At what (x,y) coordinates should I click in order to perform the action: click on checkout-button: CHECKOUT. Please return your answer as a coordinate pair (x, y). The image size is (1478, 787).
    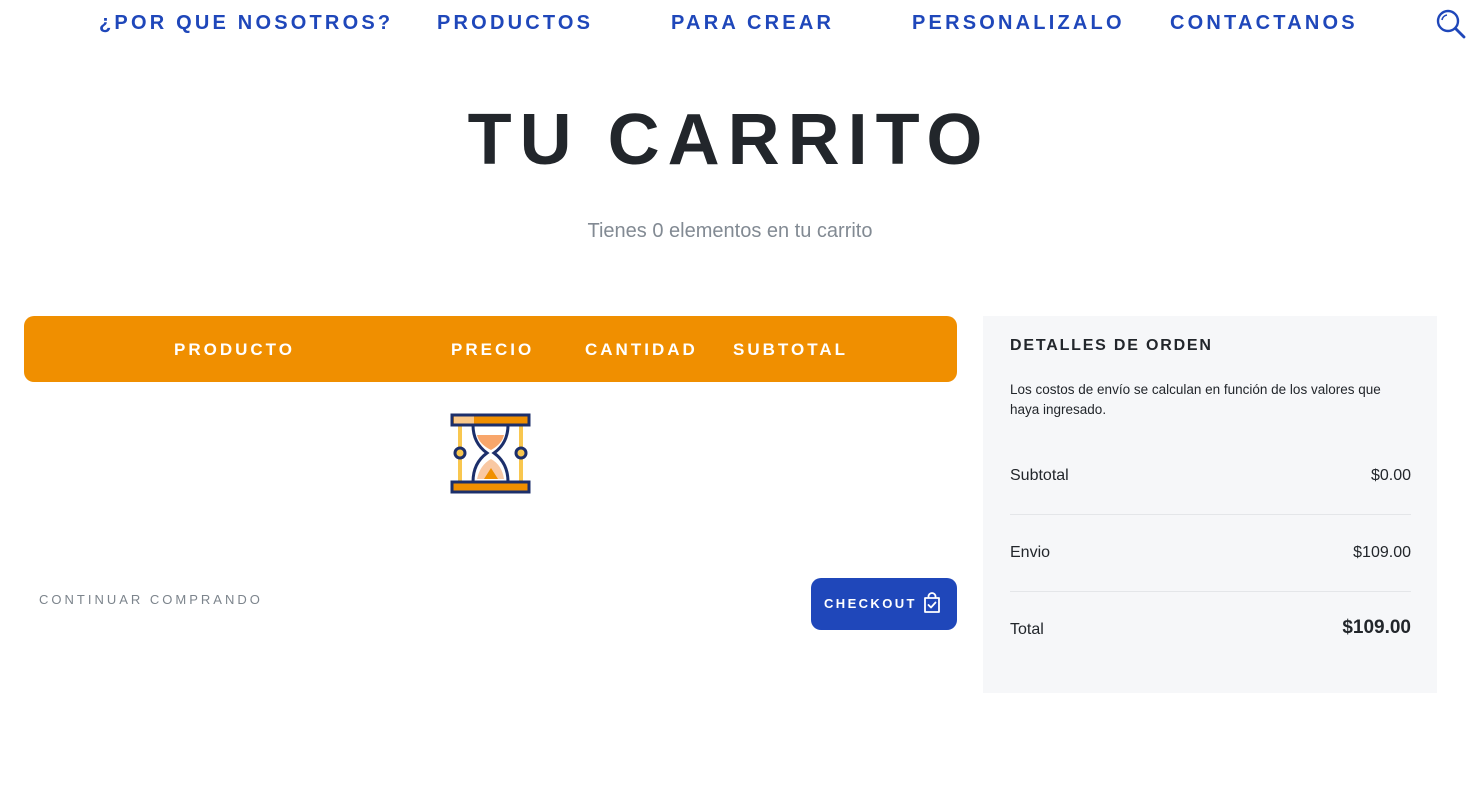
    Looking at the image, I should click on (884, 604).